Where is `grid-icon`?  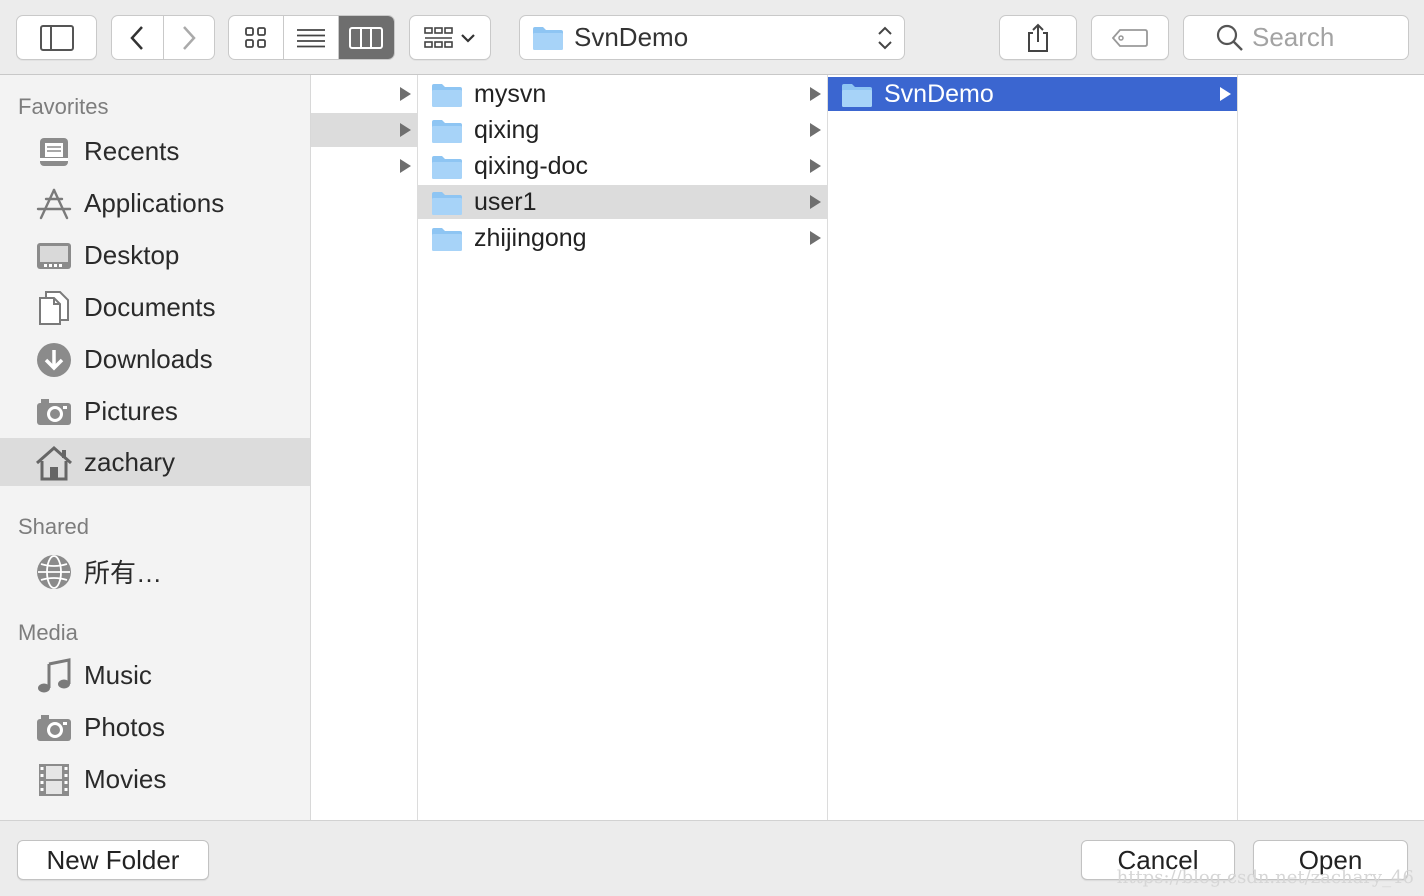 grid-icon is located at coordinates (256, 37).